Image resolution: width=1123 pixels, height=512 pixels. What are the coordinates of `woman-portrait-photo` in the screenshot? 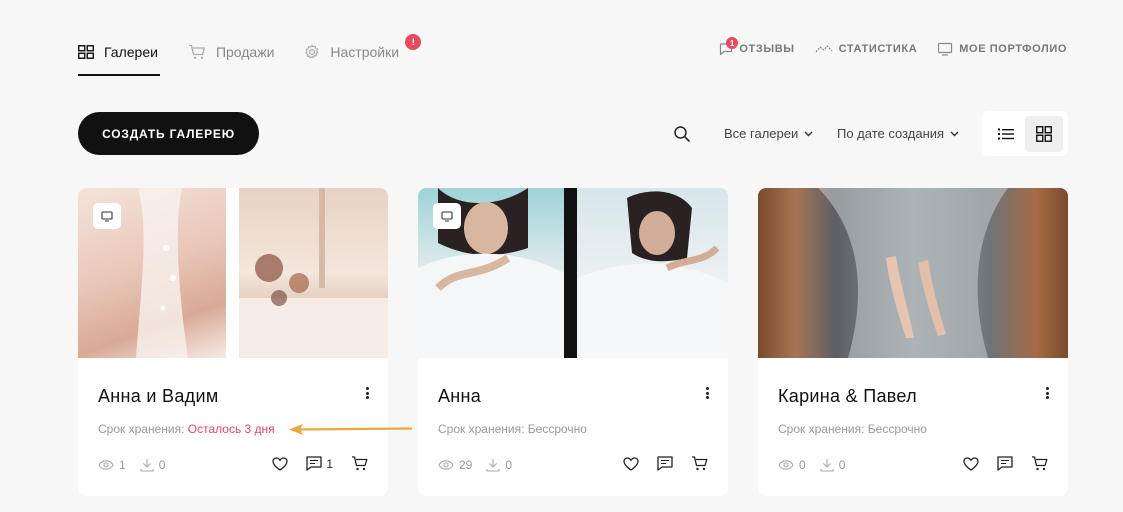 It's located at (652, 274).